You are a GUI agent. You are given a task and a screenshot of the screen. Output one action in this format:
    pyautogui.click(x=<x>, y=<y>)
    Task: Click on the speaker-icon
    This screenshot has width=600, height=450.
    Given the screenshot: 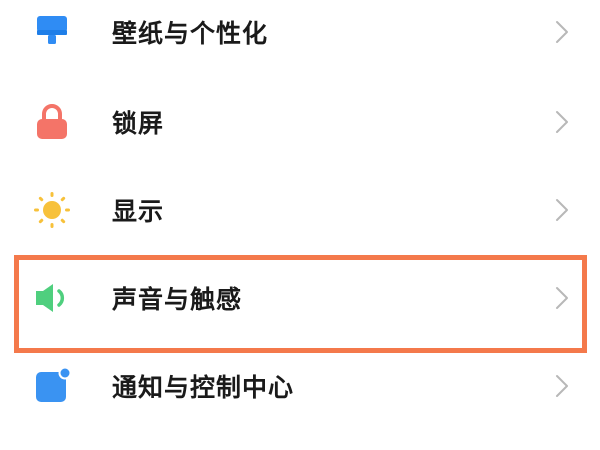 What is the action you would take?
    pyautogui.click(x=52, y=298)
    